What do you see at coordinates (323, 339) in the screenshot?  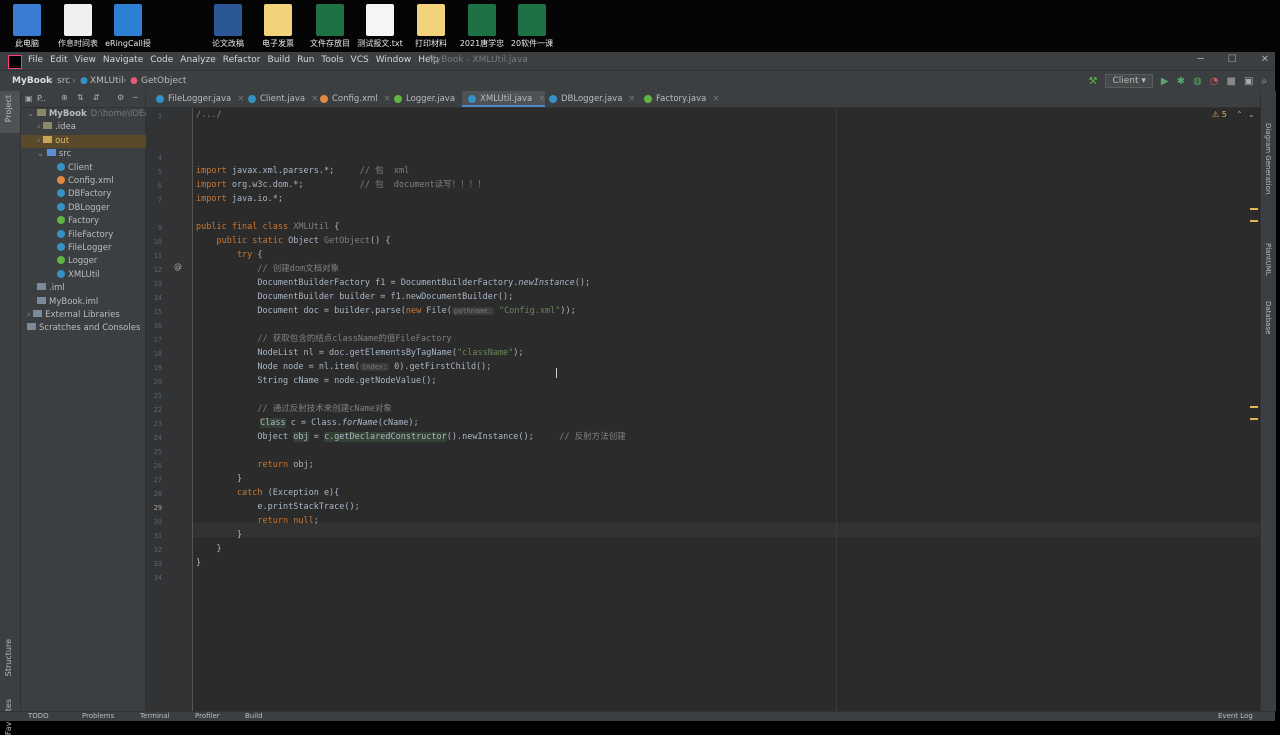 I see `code-line: // 获取包含的结点className的值FileFactory` at bounding box center [323, 339].